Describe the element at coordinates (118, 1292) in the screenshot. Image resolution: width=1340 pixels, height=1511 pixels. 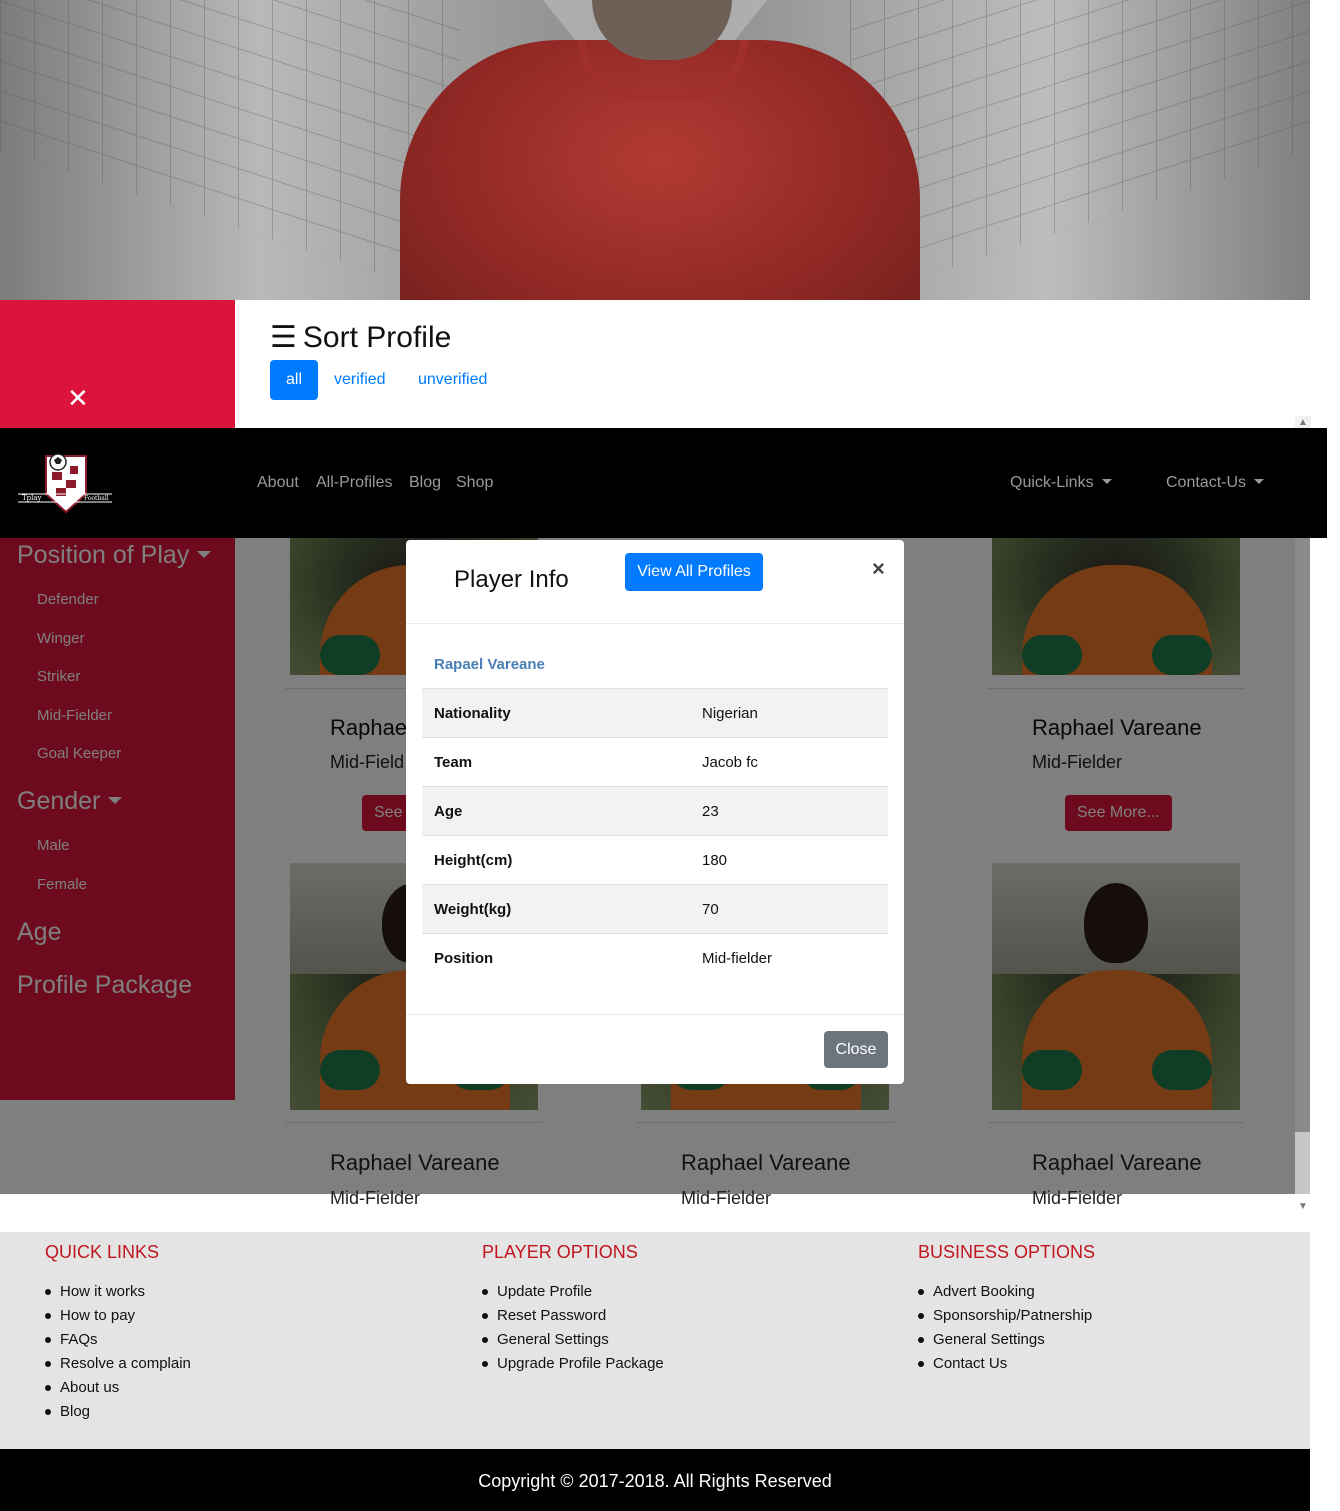
I see `footer-link: How it works` at that location.